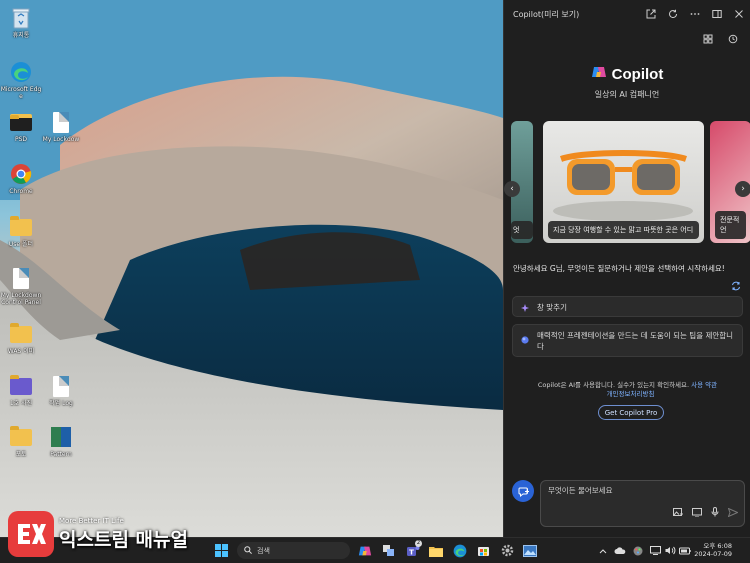 Image resolution: width=750 pixels, height=563 pixels. Describe the element at coordinates (673, 14) in the screenshot. I see `refresh-icon` at that location.